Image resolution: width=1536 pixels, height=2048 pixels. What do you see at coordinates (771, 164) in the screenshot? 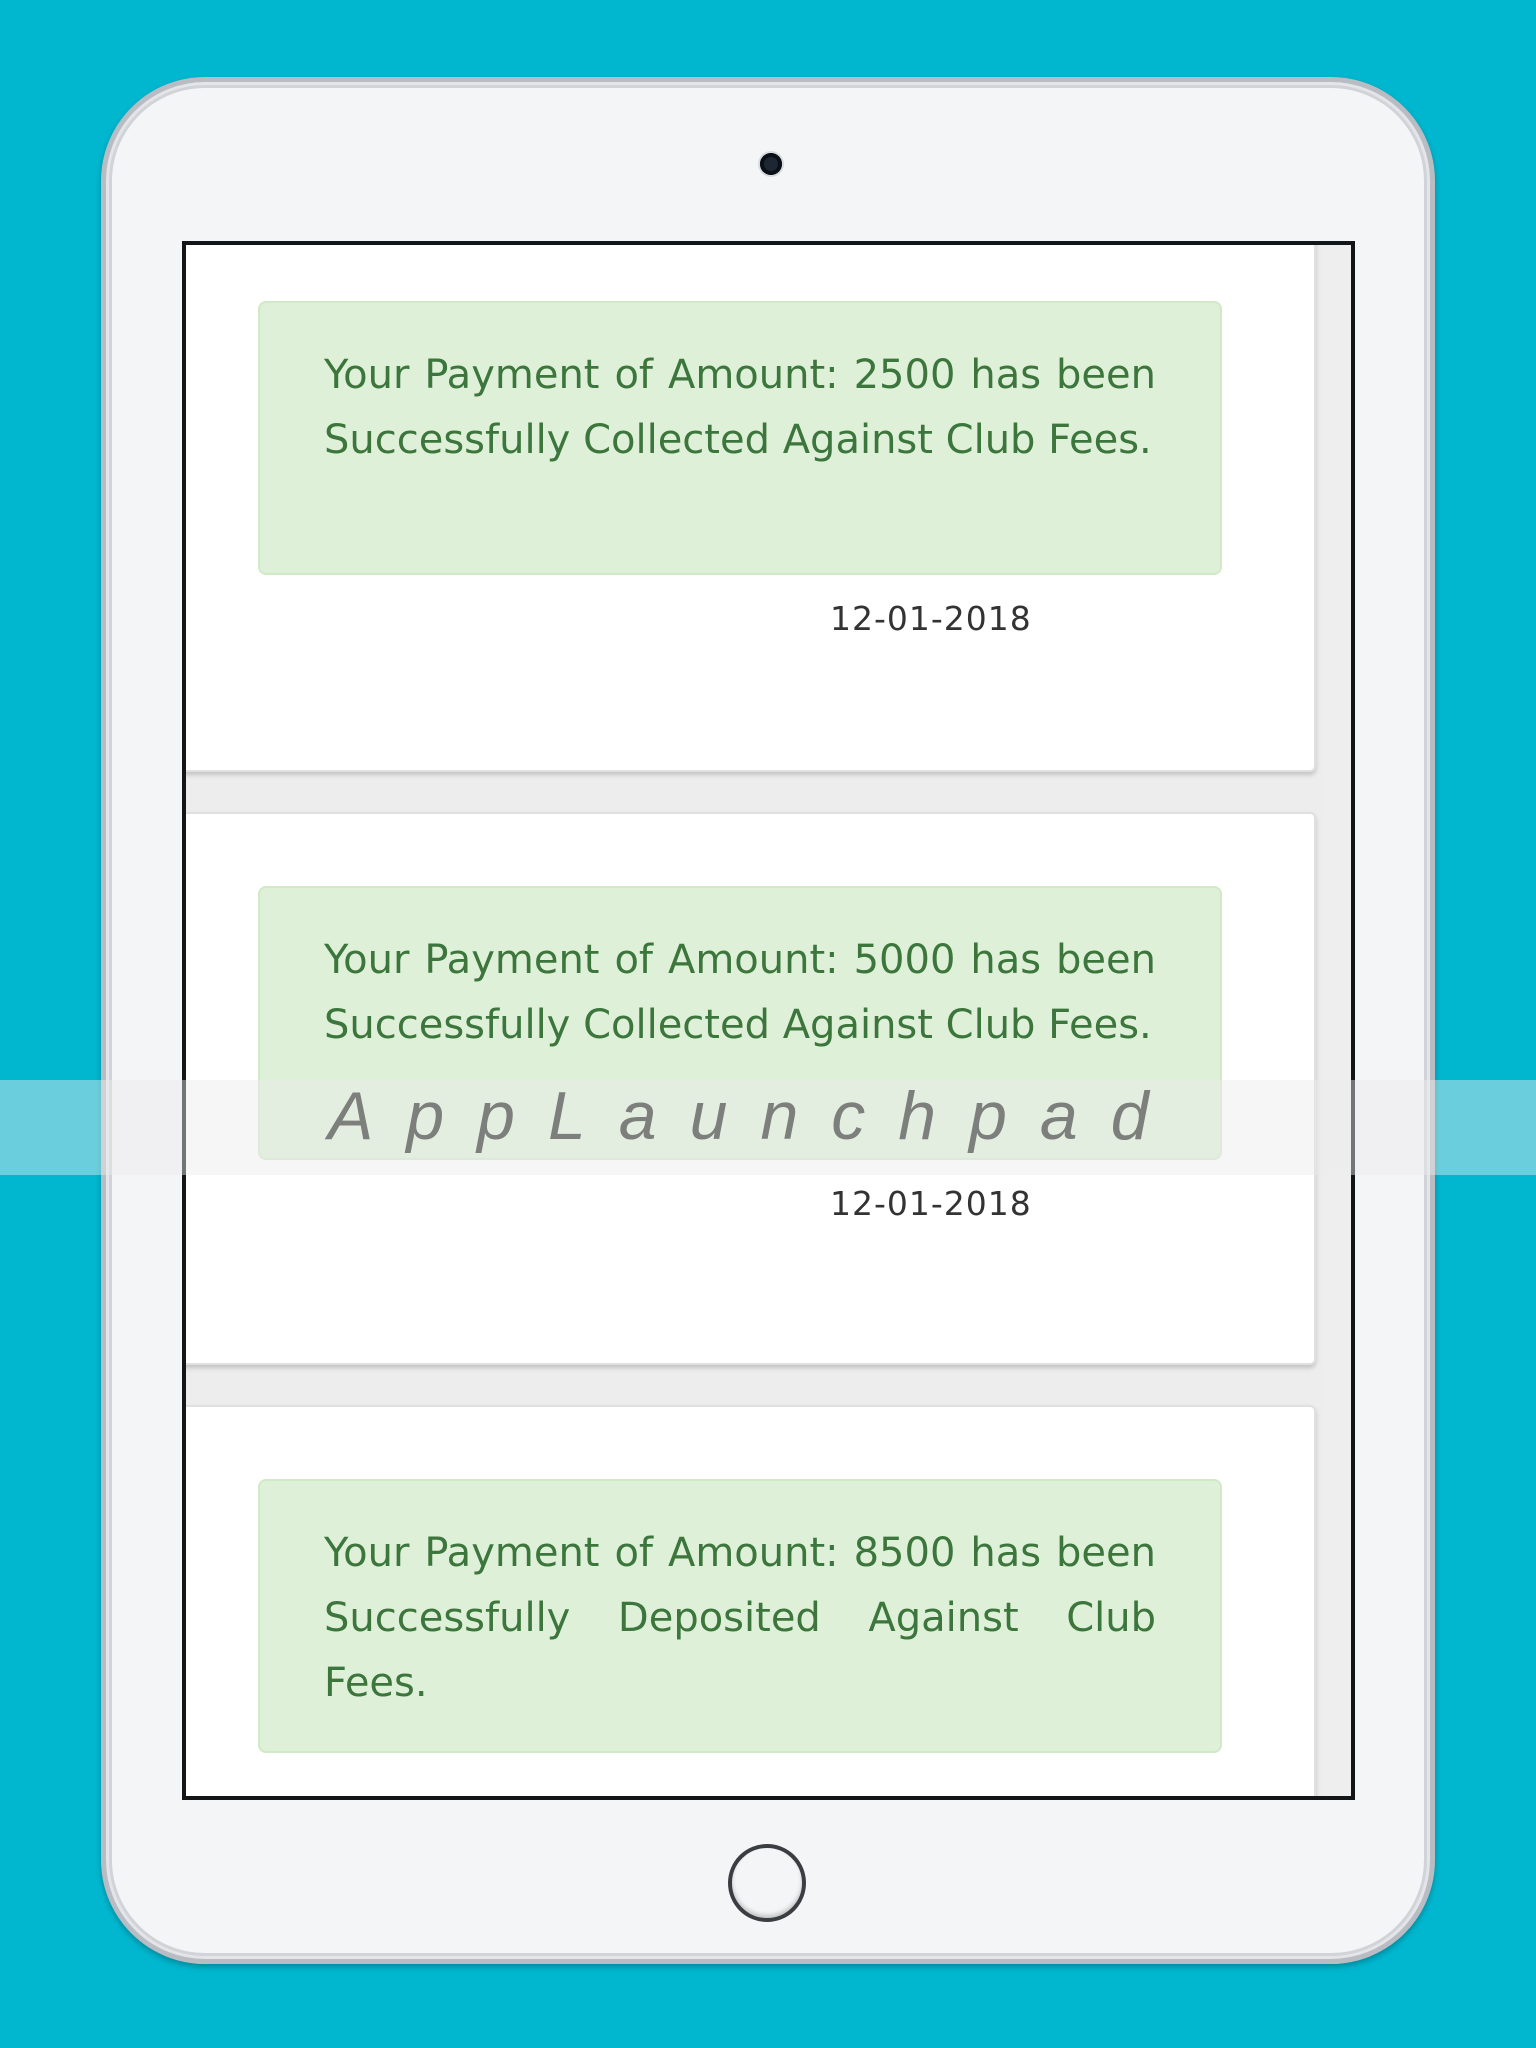
I see `camera-icon` at bounding box center [771, 164].